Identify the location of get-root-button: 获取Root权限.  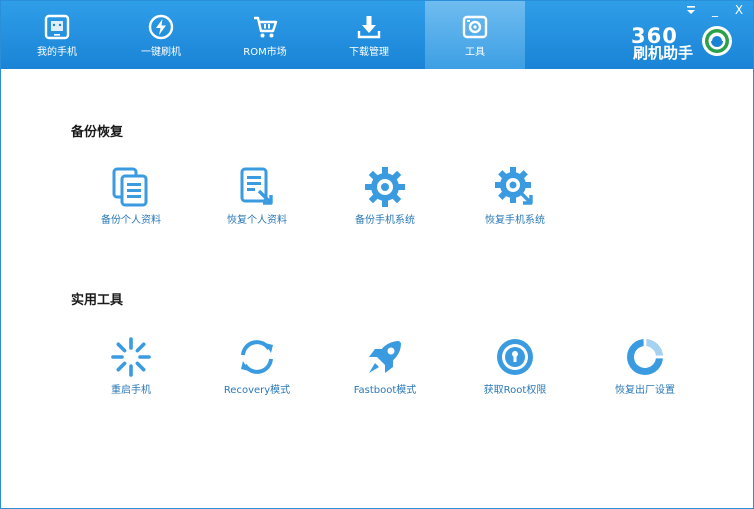
(515, 370).